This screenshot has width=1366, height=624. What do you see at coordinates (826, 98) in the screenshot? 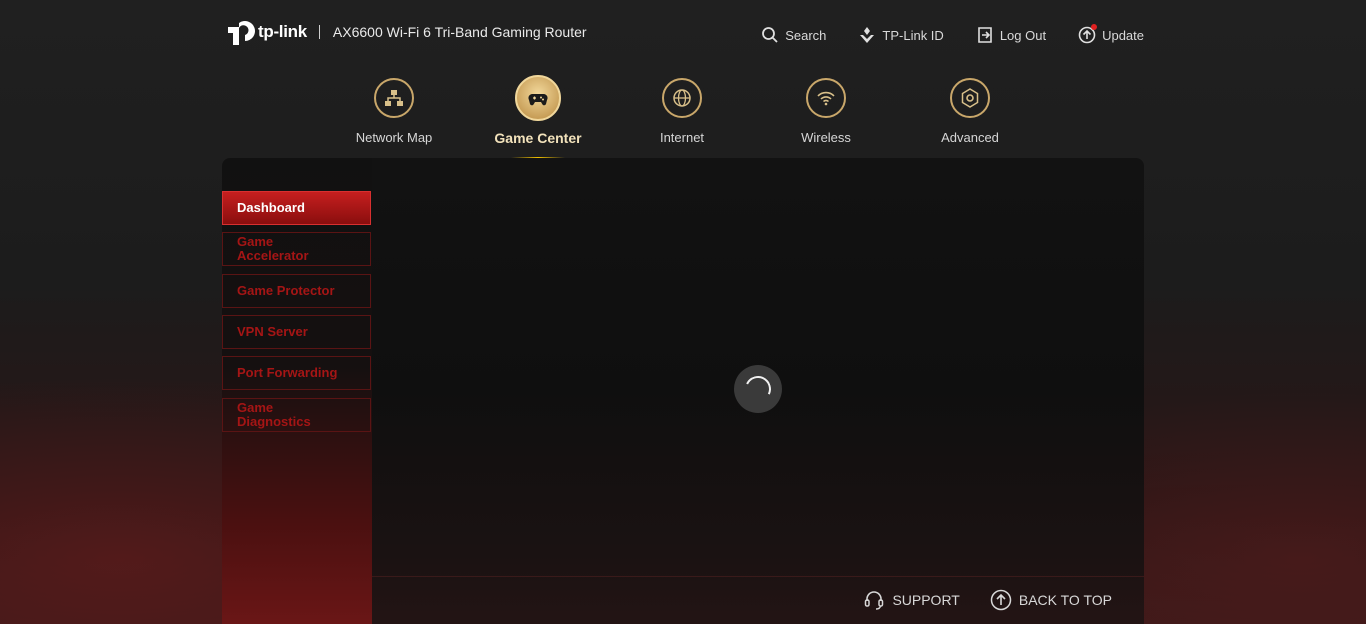
I see `wifi-icon` at bounding box center [826, 98].